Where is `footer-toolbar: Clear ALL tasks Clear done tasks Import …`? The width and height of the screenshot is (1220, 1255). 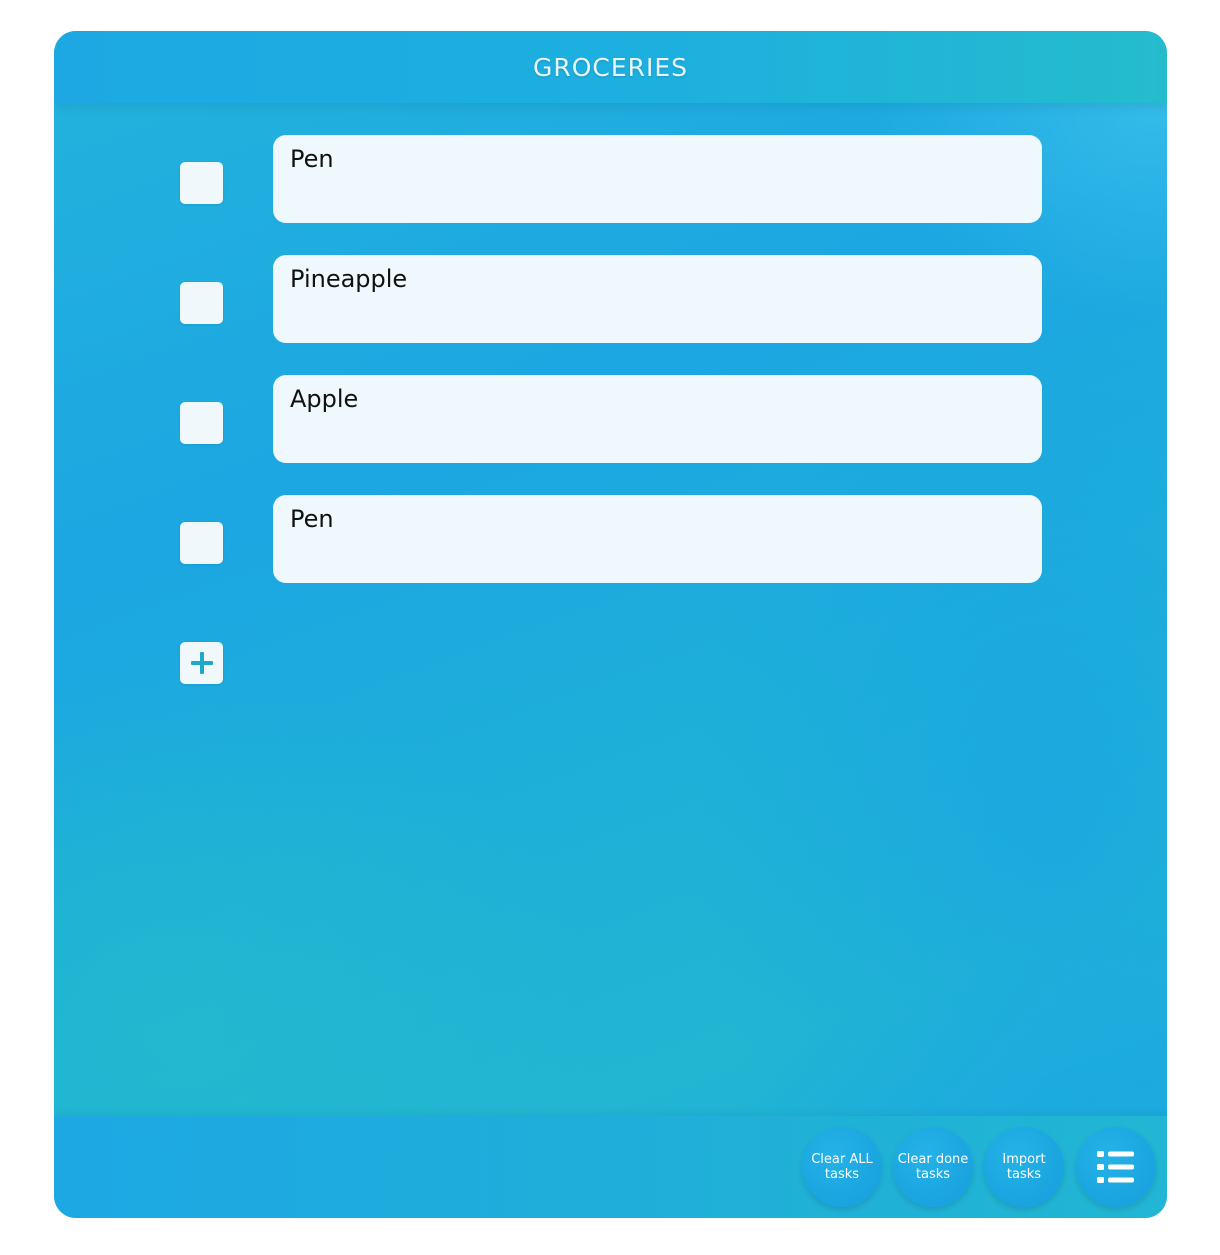
footer-toolbar: Clear ALL tasks Clear done tasks Import … is located at coordinates (610, 1167).